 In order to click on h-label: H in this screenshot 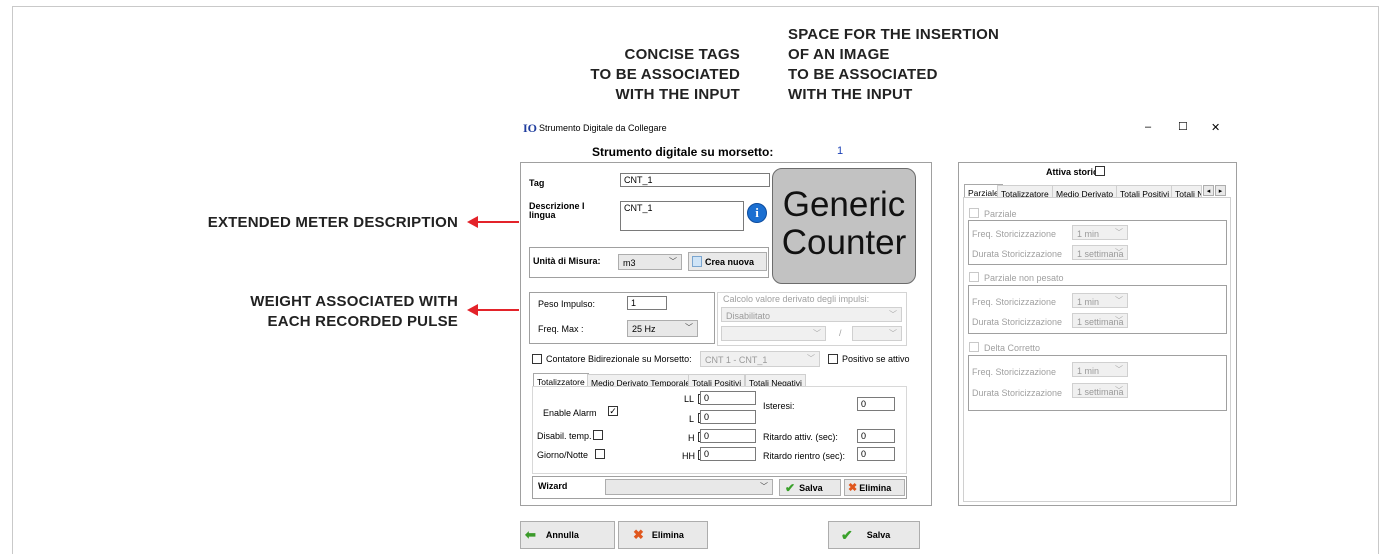, I will do `click(691, 438)`.